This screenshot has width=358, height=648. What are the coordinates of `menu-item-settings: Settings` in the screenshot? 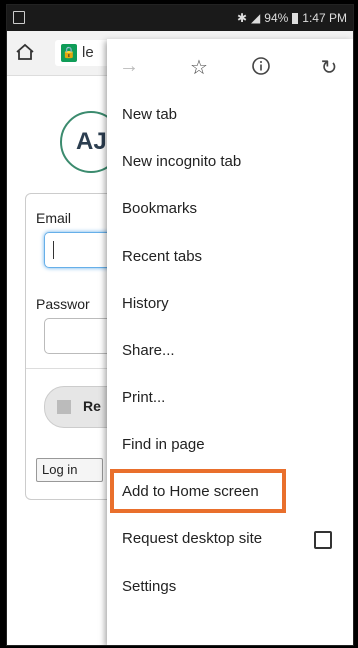 It's located at (230, 587).